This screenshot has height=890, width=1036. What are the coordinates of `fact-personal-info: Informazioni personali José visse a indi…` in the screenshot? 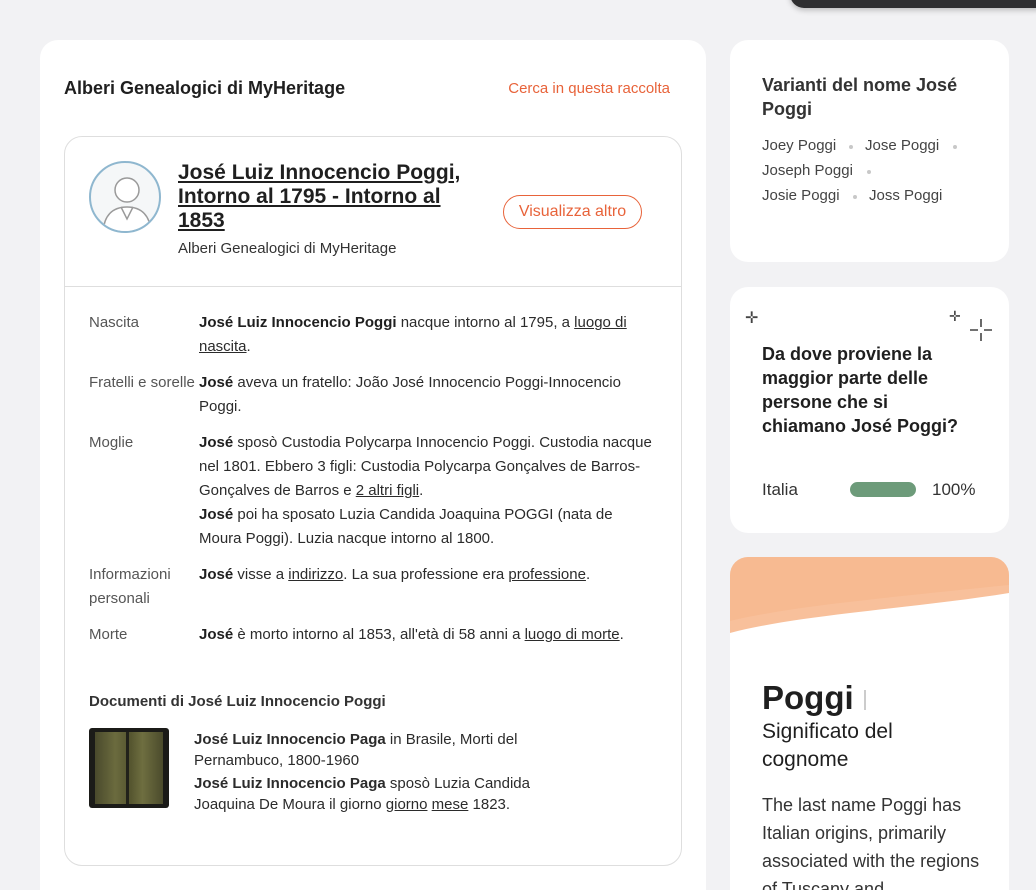 It's located at (374, 587).